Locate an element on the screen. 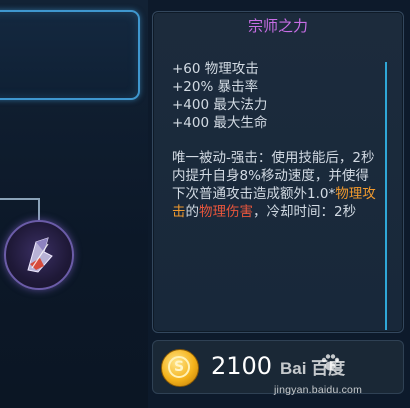  stat-line: +60 物理攻击 is located at coordinates (215, 69).